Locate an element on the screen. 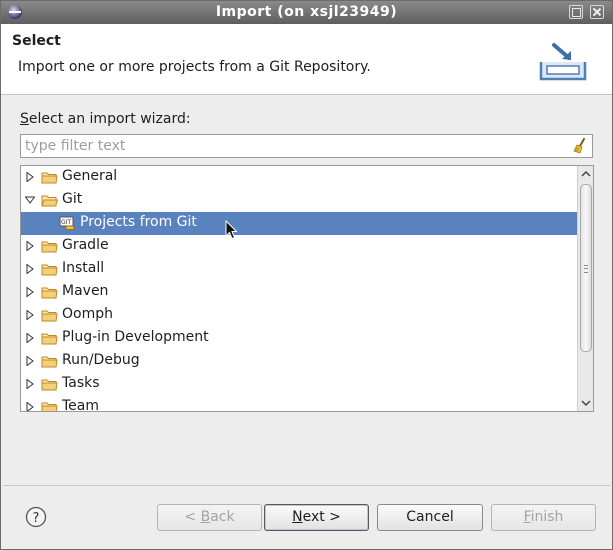 This screenshot has width=613, height=550. clear-filter-icon is located at coordinates (580, 146).